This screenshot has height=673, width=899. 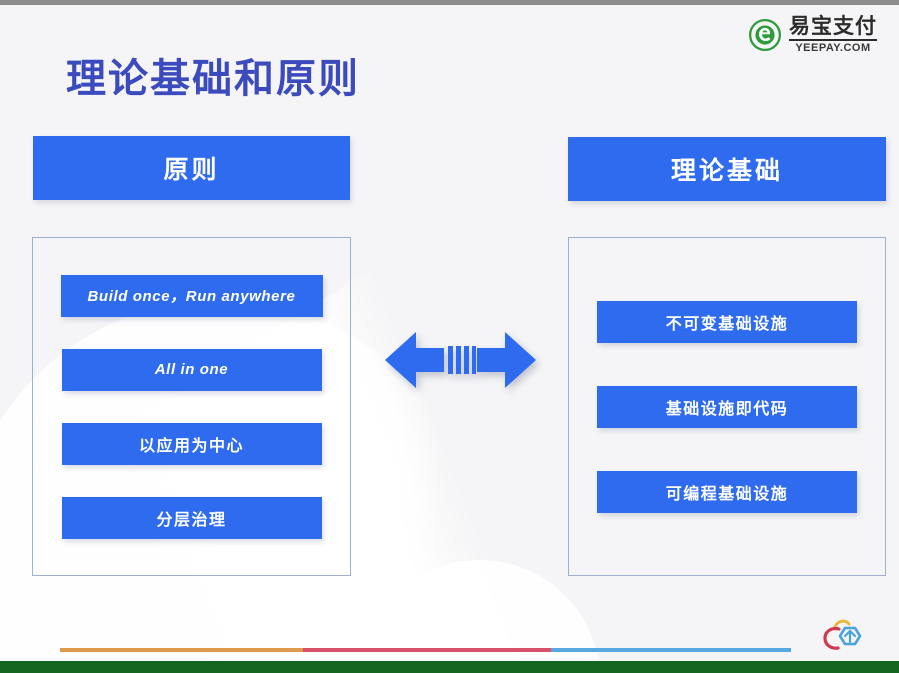 I want to click on footer-rule-orange, so click(x=181, y=650).